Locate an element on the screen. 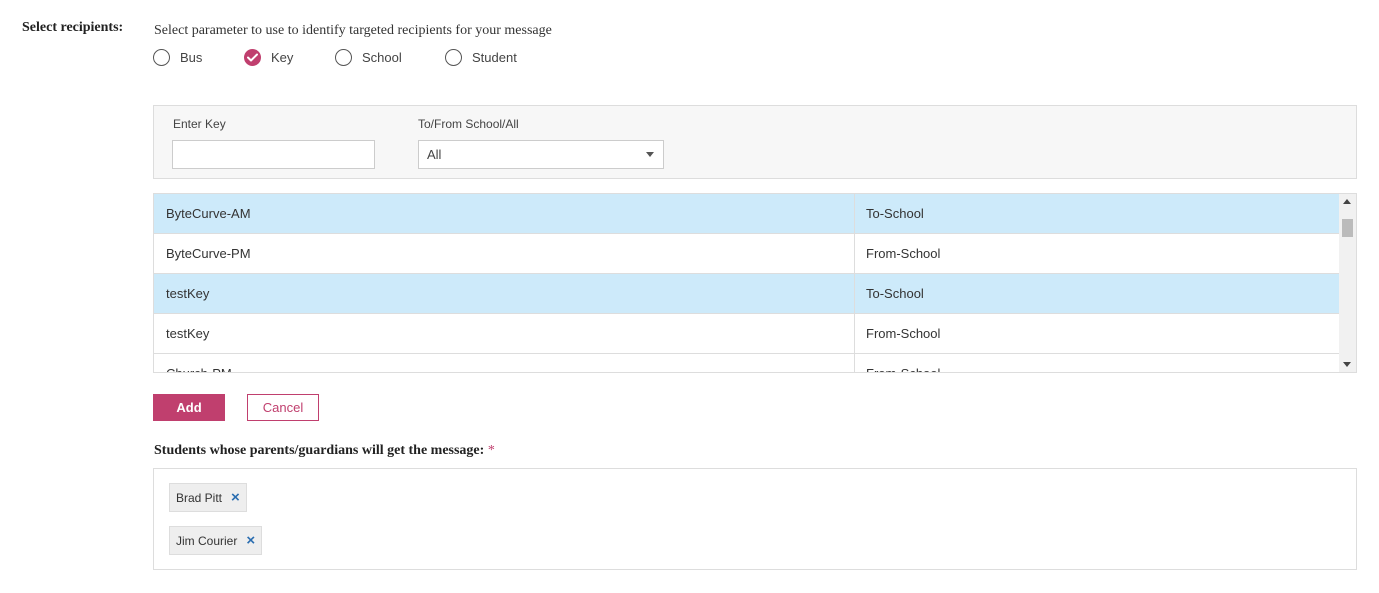  student-chip: Jim Courier × is located at coordinates (216, 540).